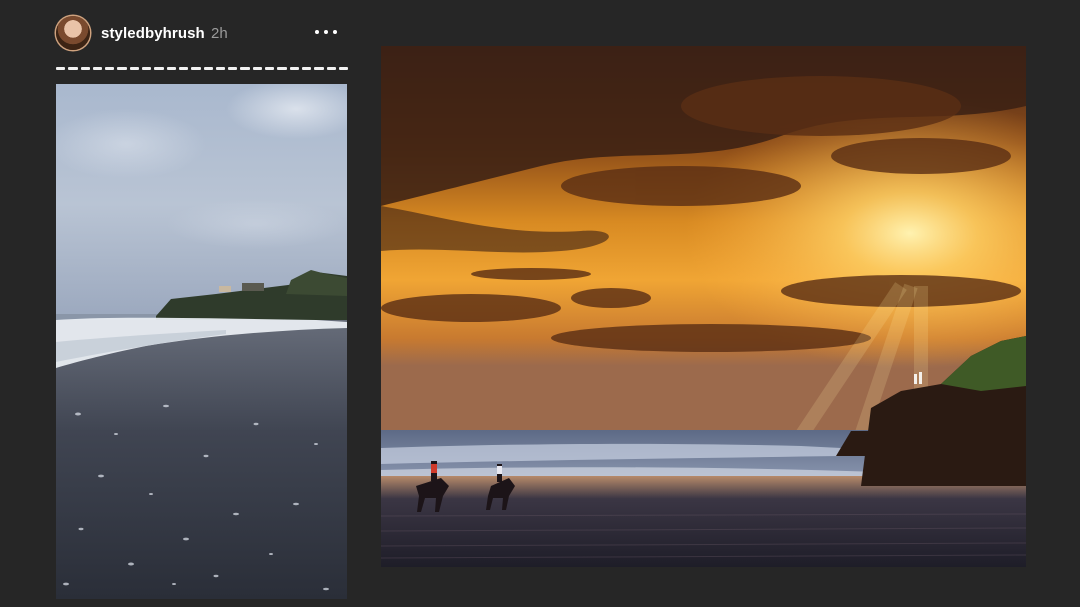 This screenshot has height=607, width=1080. What do you see at coordinates (153, 33) in the screenshot?
I see `username-link: styledbyhrush` at bounding box center [153, 33].